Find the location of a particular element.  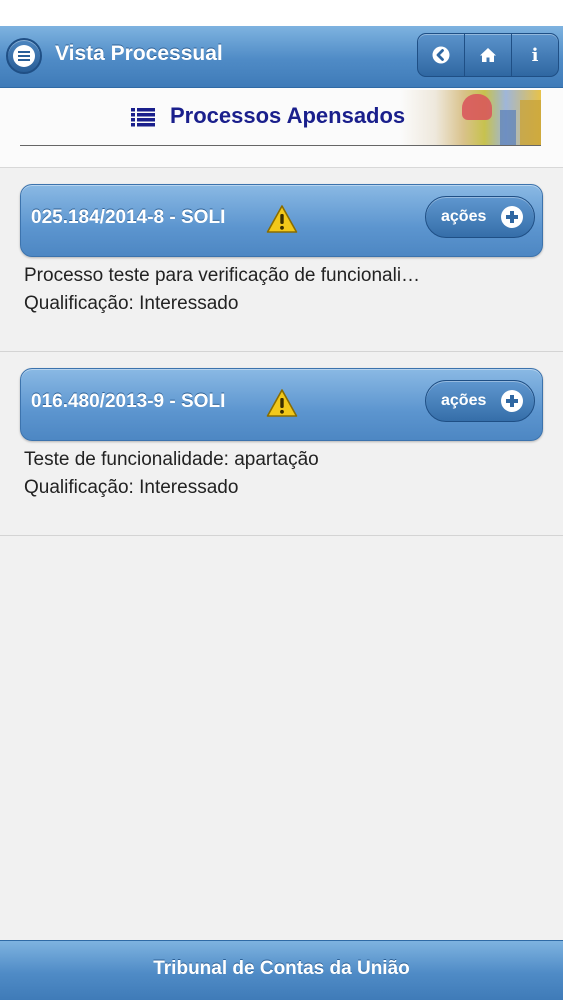

home-icon is located at coordinates (488, 55).